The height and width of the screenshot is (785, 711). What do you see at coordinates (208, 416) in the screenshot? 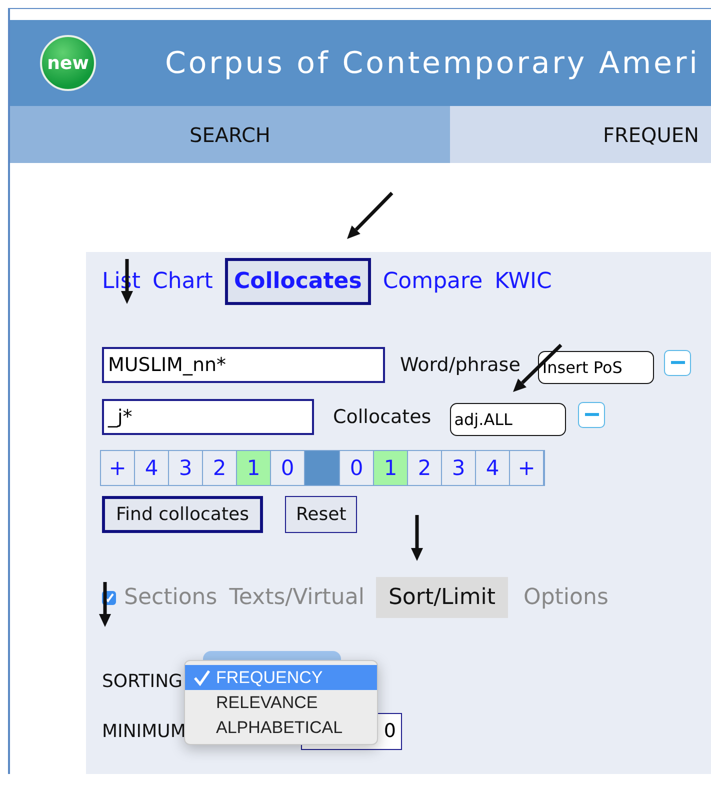
I see `collocate-input: _j*` at bounding box center [208, 416].